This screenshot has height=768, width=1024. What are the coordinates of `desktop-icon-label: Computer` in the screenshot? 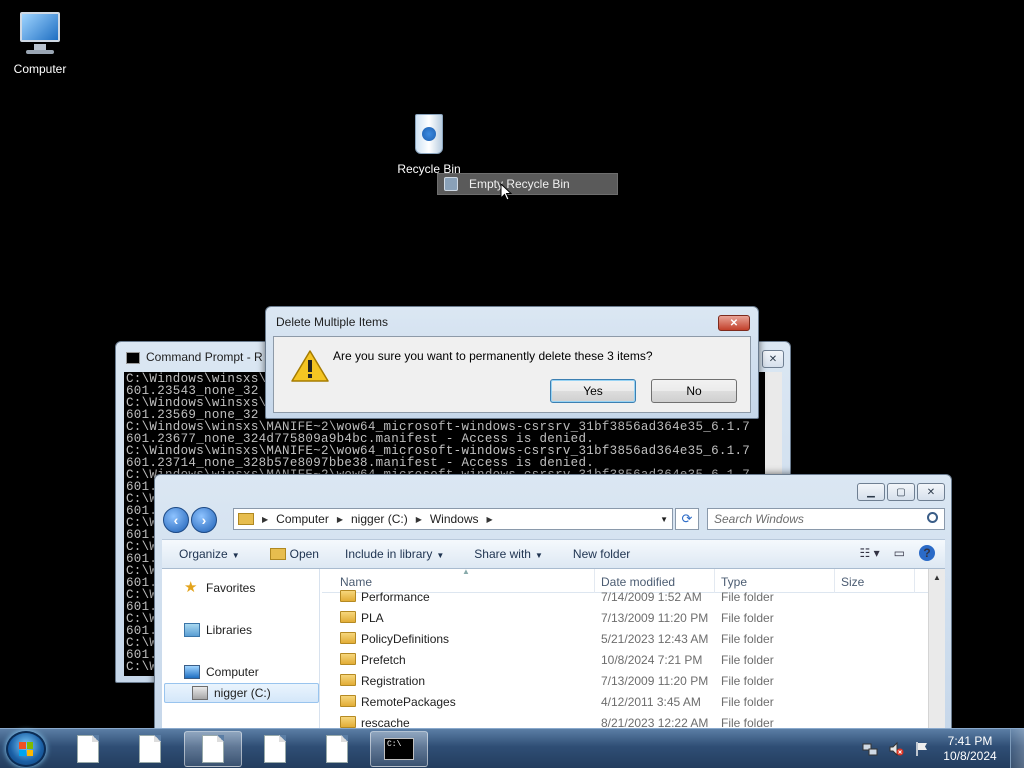 It's located at (40, 69).